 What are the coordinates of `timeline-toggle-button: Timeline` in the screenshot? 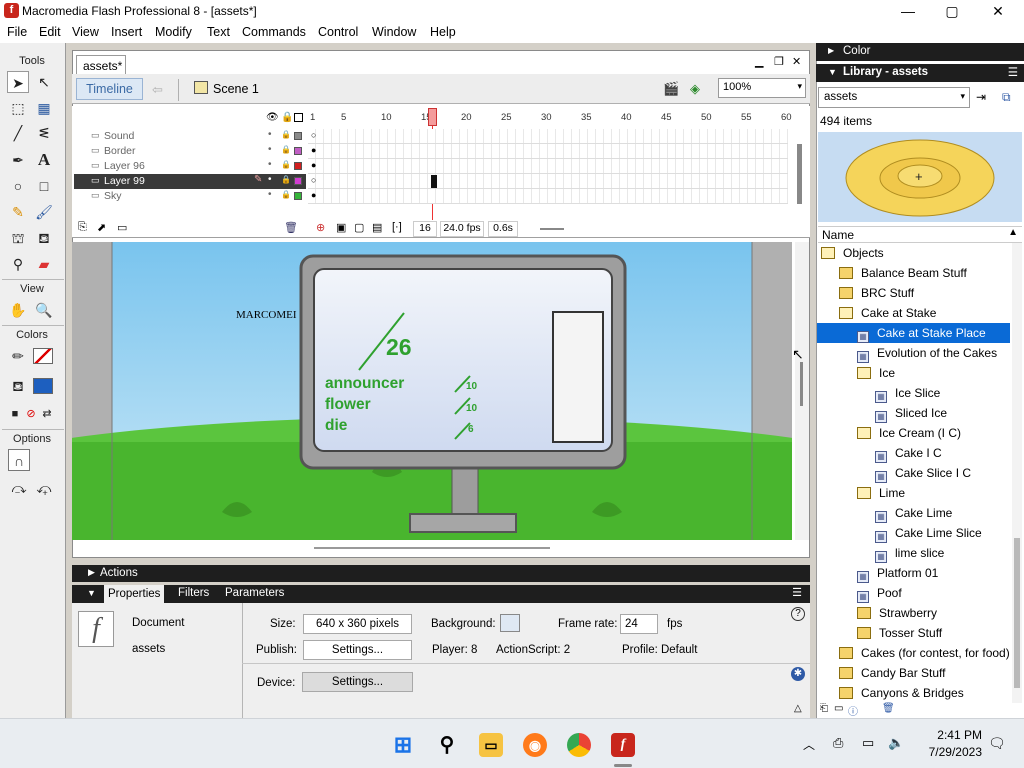 It's located at (109, 89).